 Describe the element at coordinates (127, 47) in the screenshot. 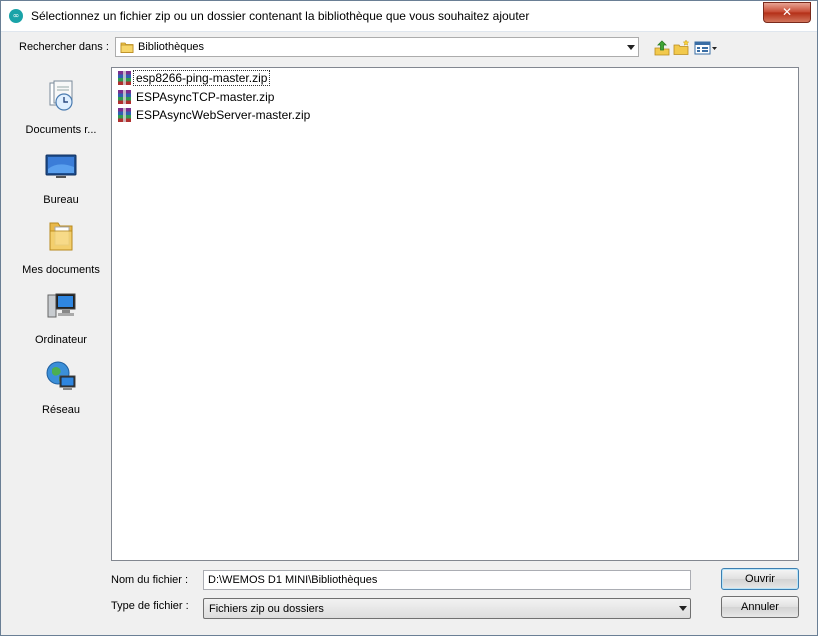

I see `folder-icon` at that location.